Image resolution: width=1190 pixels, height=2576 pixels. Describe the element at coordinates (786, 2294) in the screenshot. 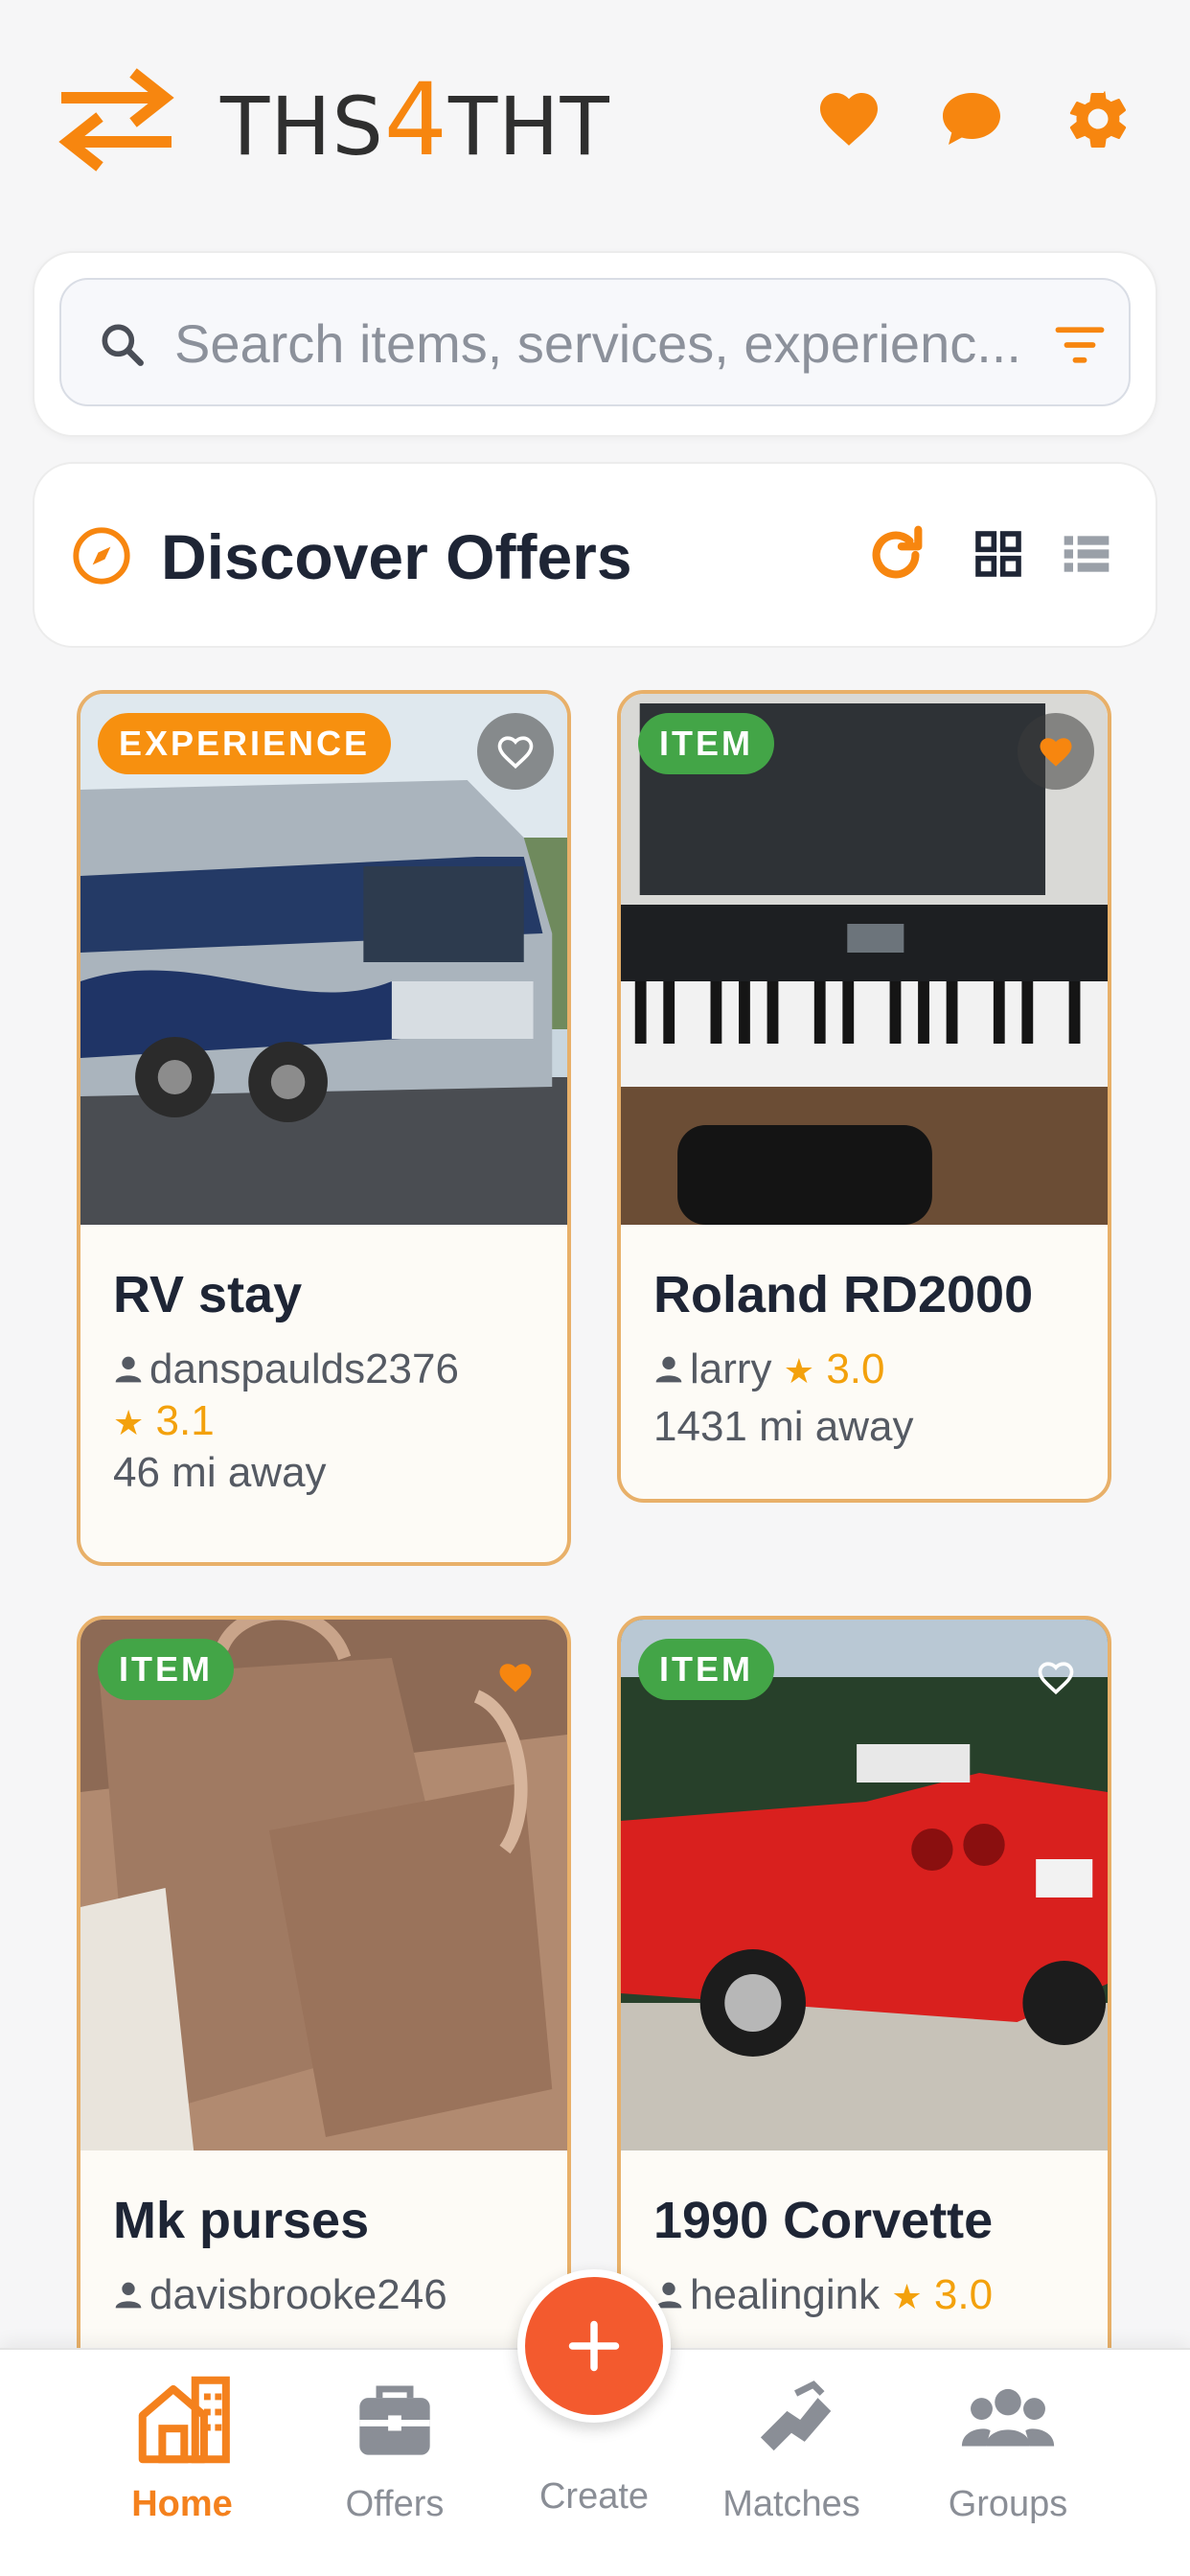

I see `offer-username: healingink` at that location.